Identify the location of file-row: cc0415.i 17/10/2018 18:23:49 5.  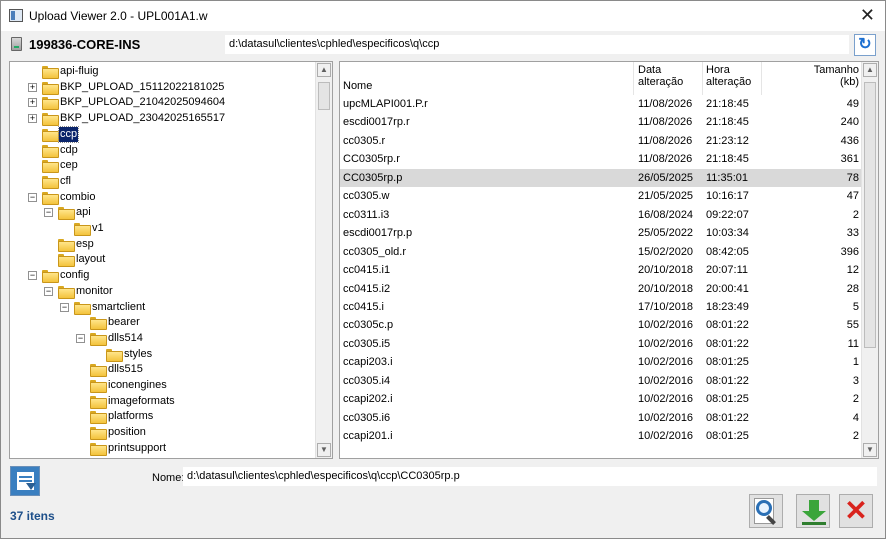
(600, 307).